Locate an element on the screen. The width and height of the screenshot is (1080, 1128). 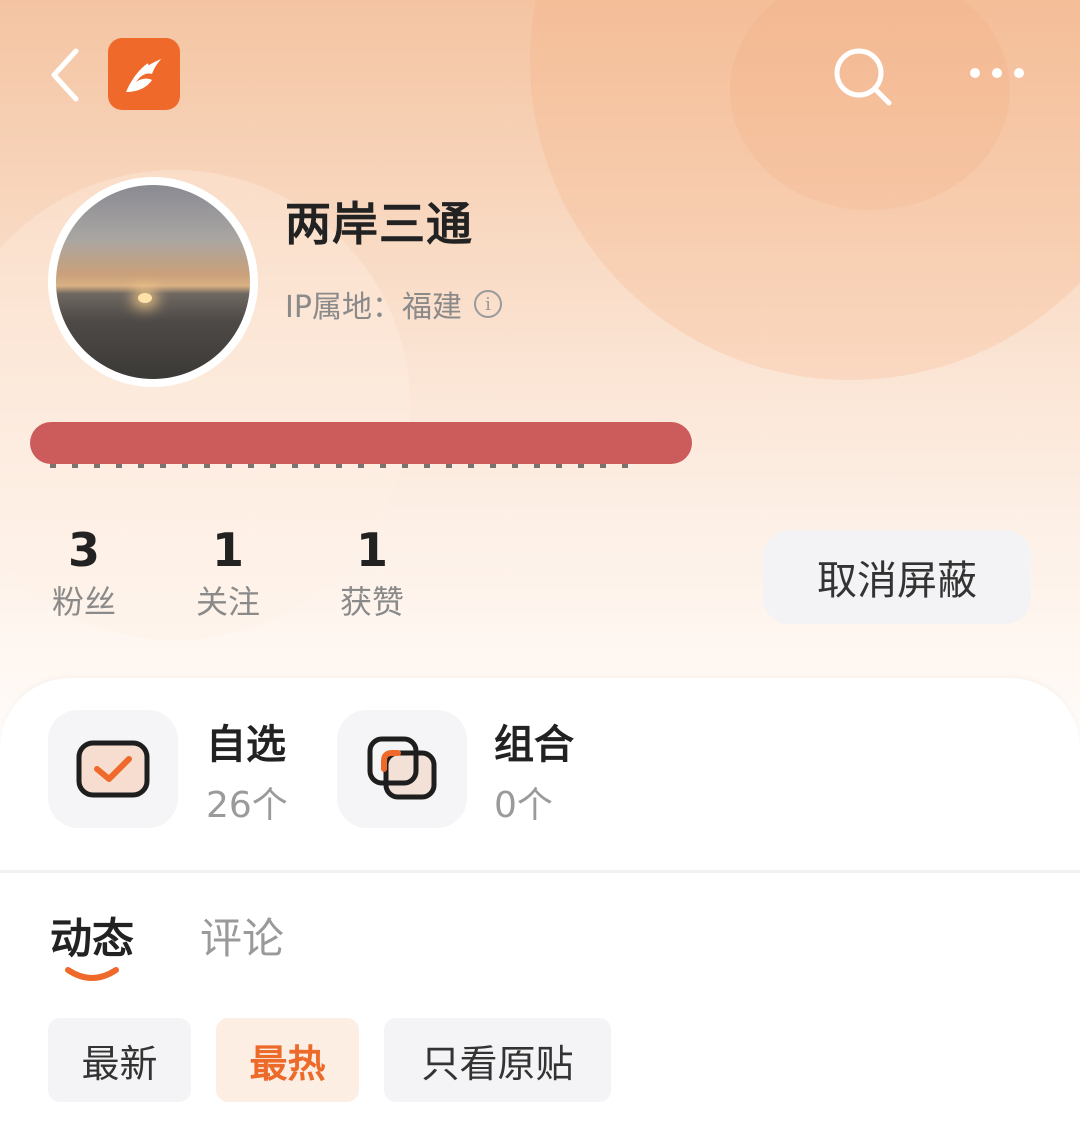
tab-active-indicator is located at coordinates (92, 974).